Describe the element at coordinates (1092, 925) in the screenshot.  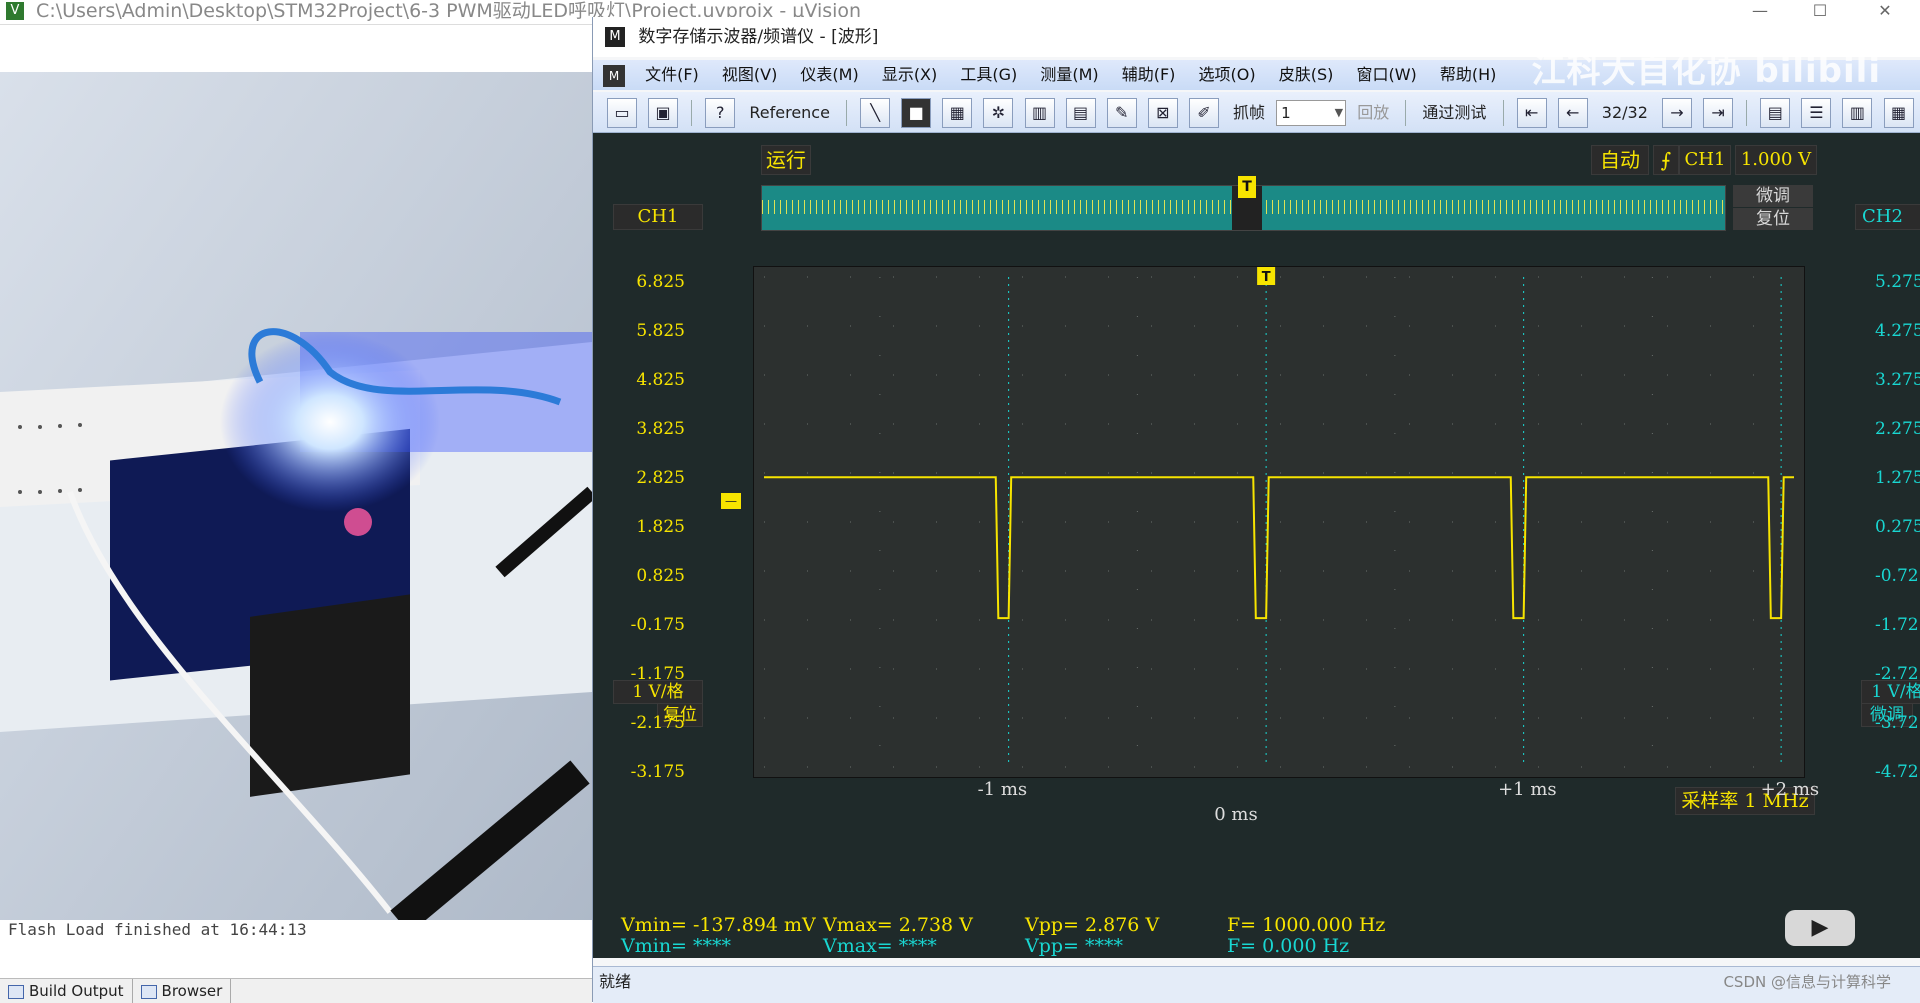
I see `ch1-vpp: Vpp= 2.876 V` at that location.